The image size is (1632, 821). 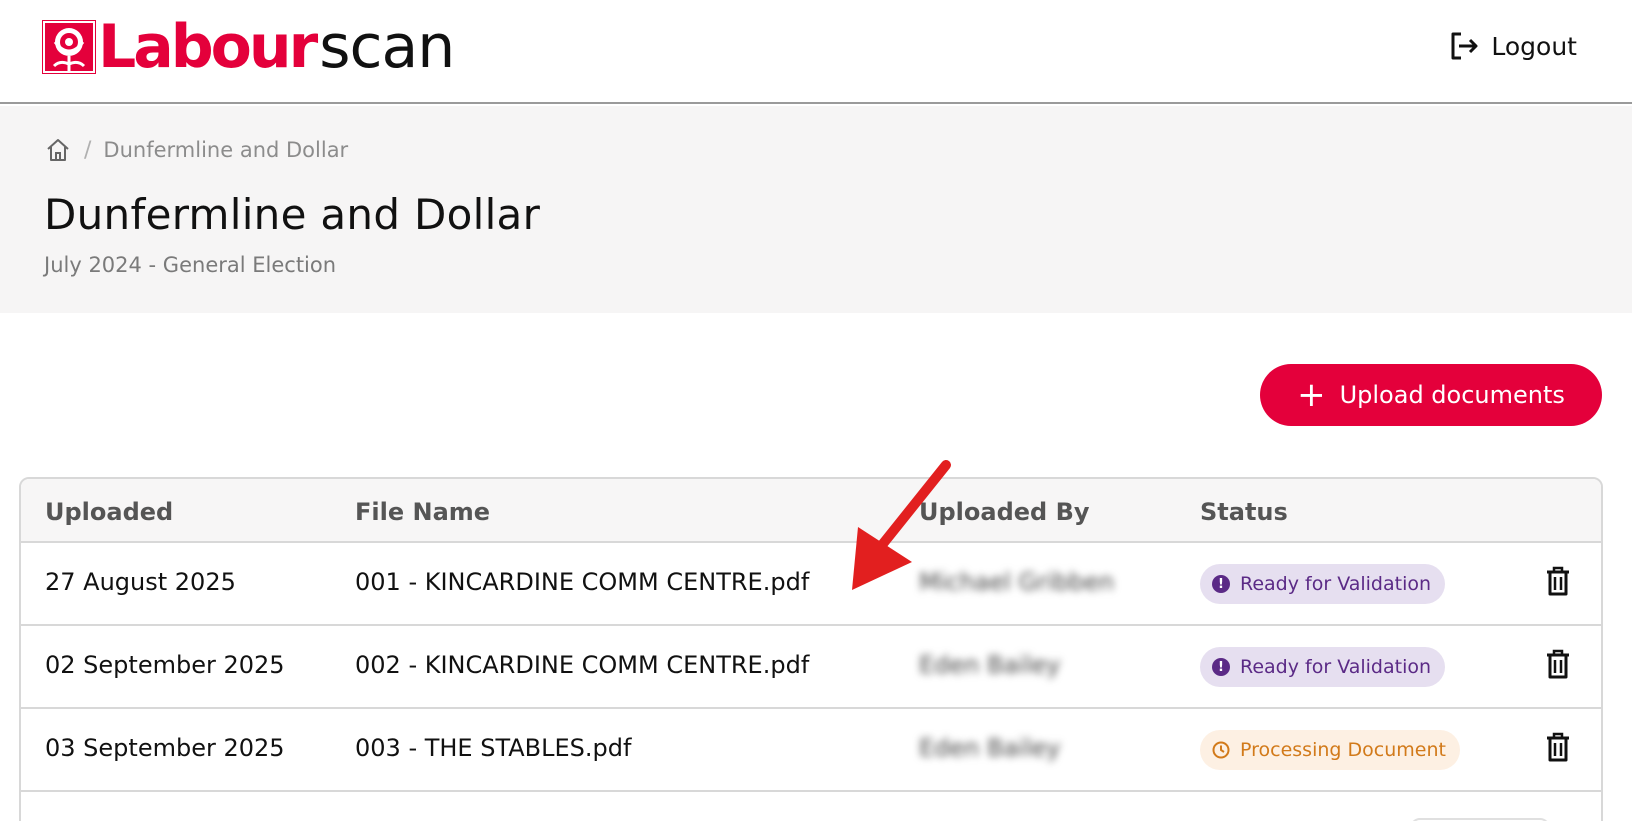 I want to click on logout-icon, so click(x=1464, y=46).